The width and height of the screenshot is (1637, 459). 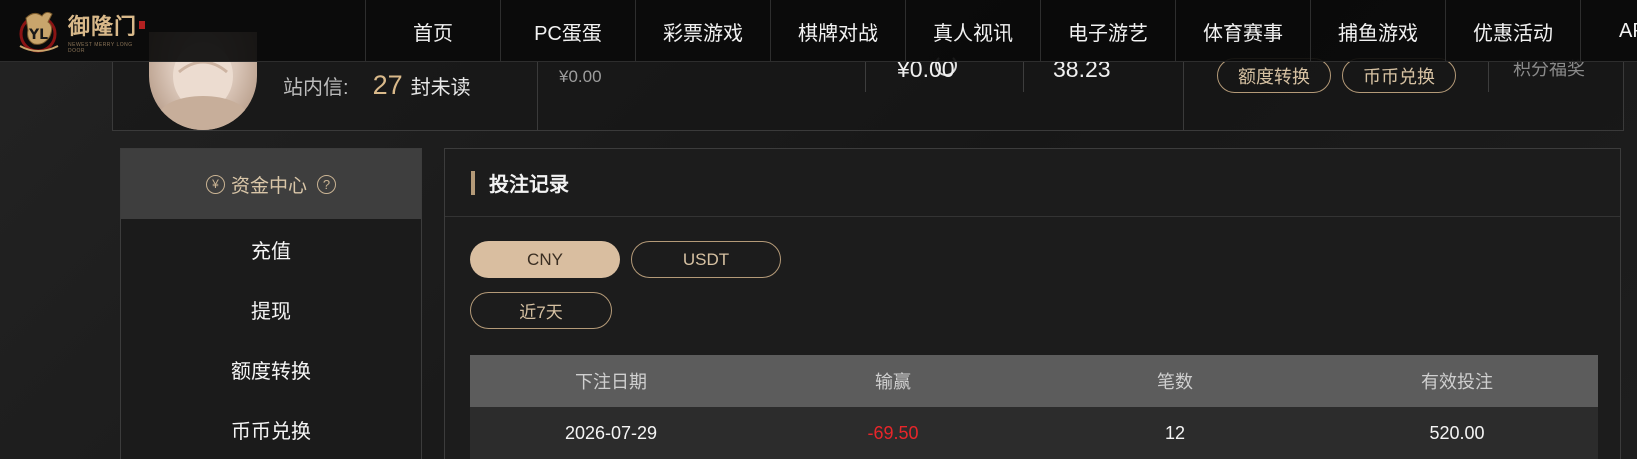 I want to click on cell-date: 2026-07-29, so click(x=611, y=432).